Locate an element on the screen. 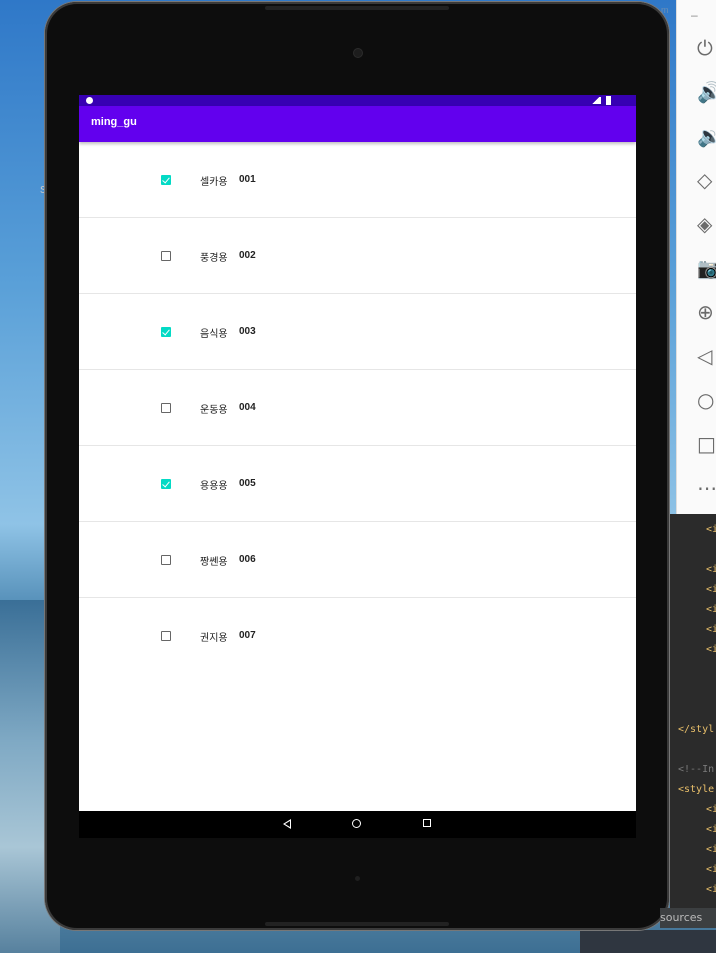 The image size is (716, 953). ide-tab: sources is located at coordinates (688, 918).